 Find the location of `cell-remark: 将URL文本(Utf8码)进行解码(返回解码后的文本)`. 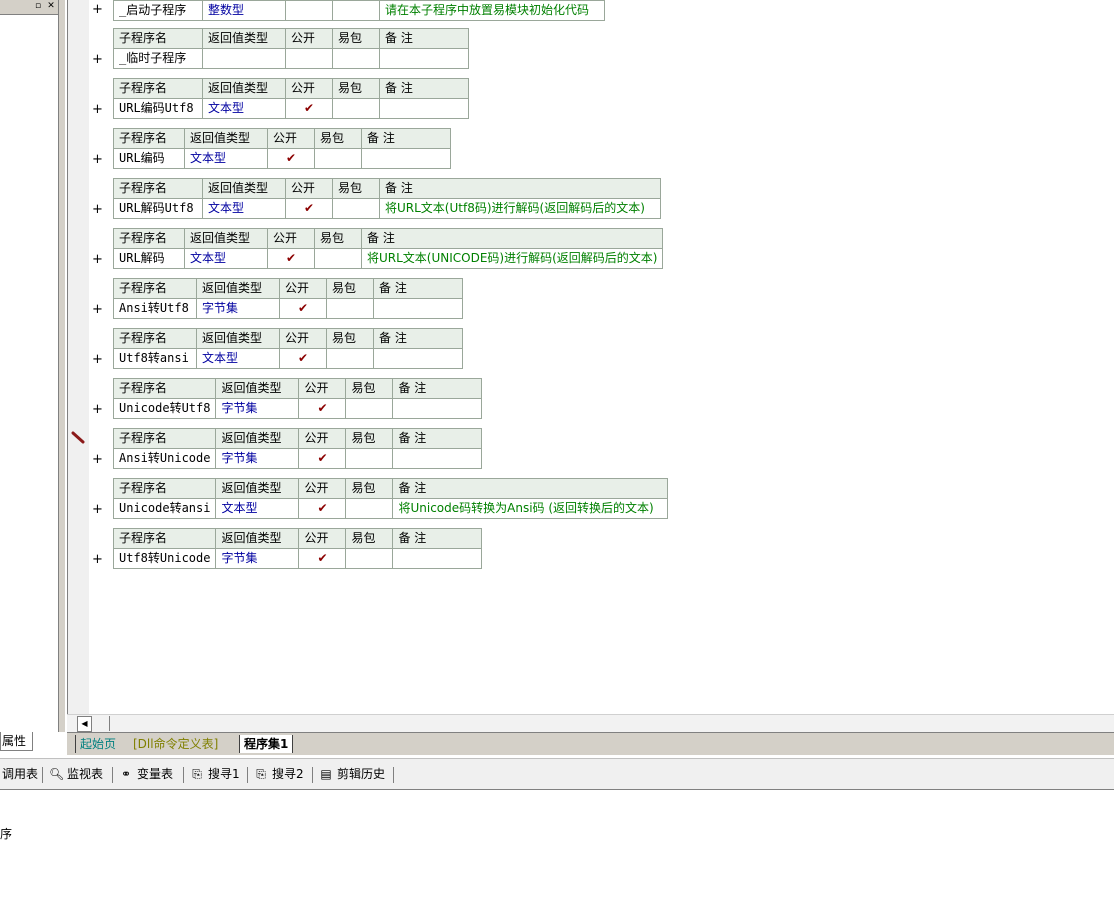

cell-remark: 将URL文本(Utf8码)进行解码(返回解码后的文本) is located at coordinates (520, 208).